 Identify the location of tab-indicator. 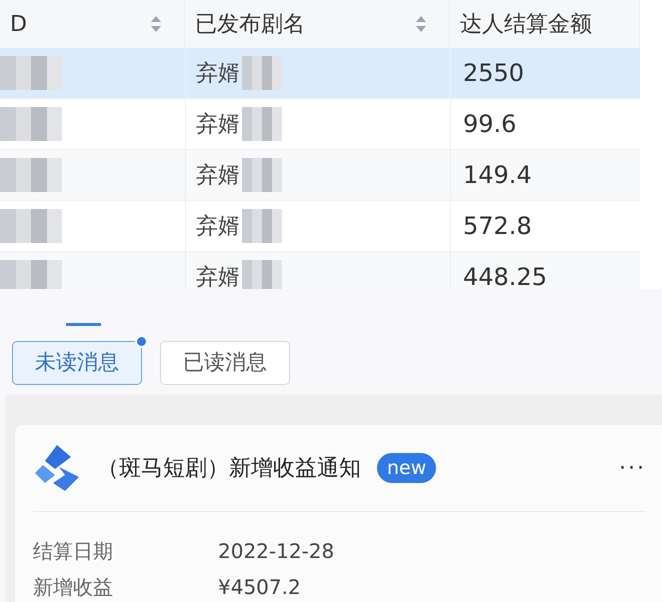
(83, 324).